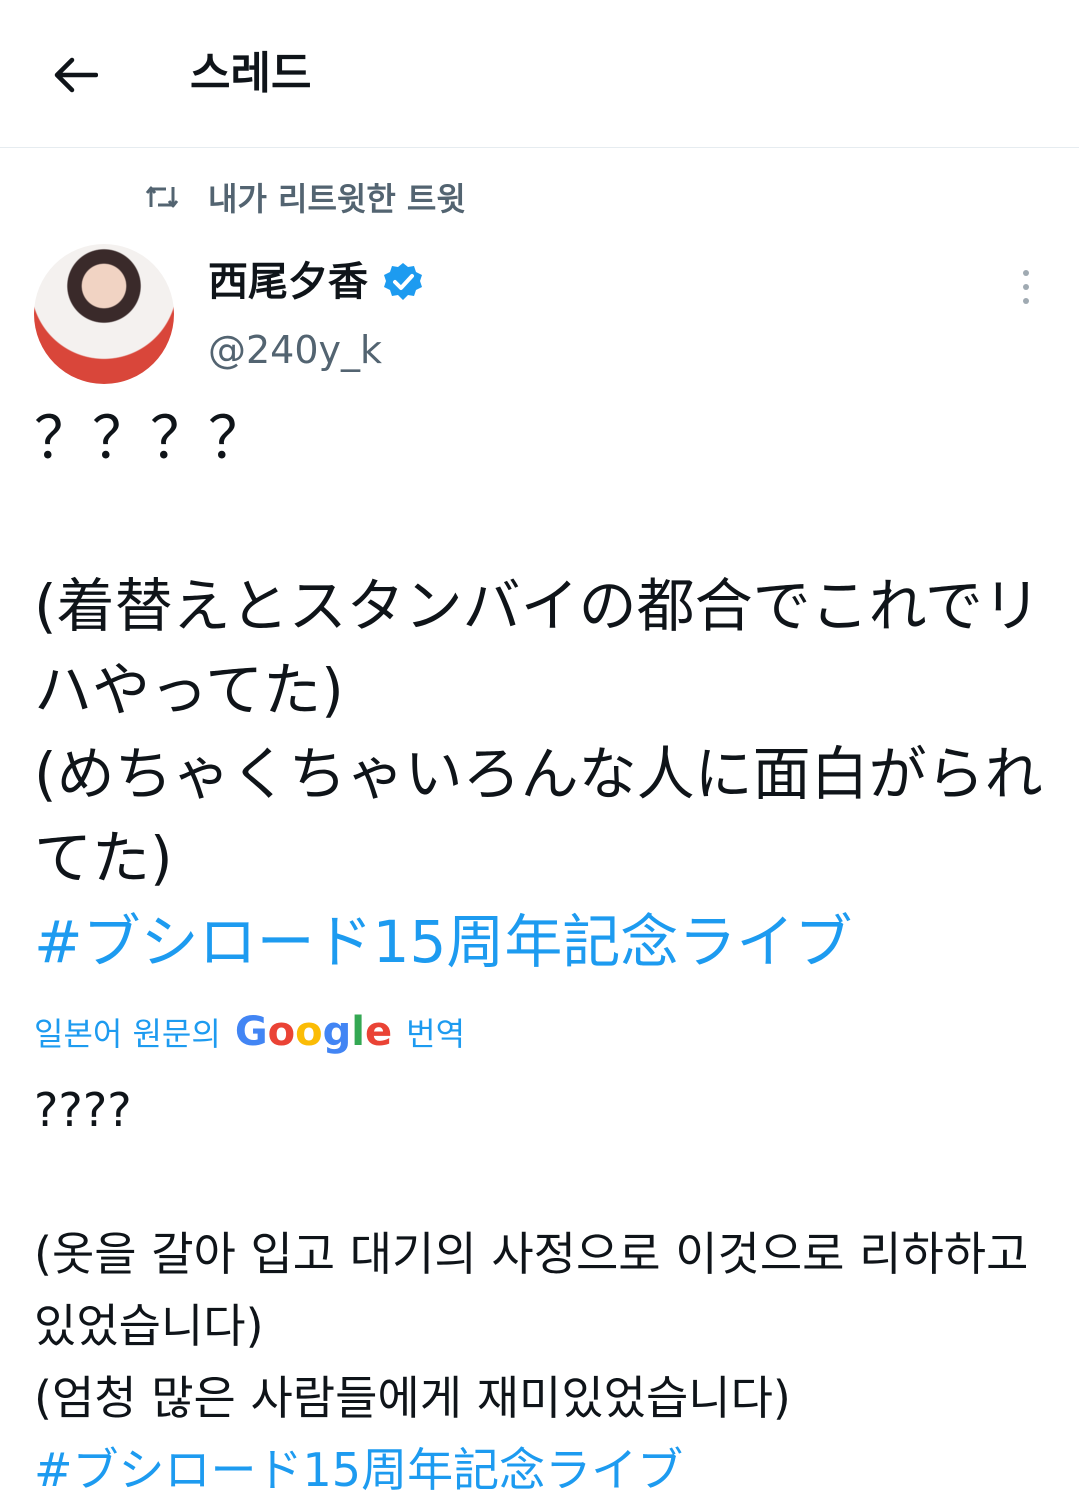  What do you see at coordinates (251, 73) in the screenshot?
I see `page-title: 스레드` at bounding box center [251, 73].